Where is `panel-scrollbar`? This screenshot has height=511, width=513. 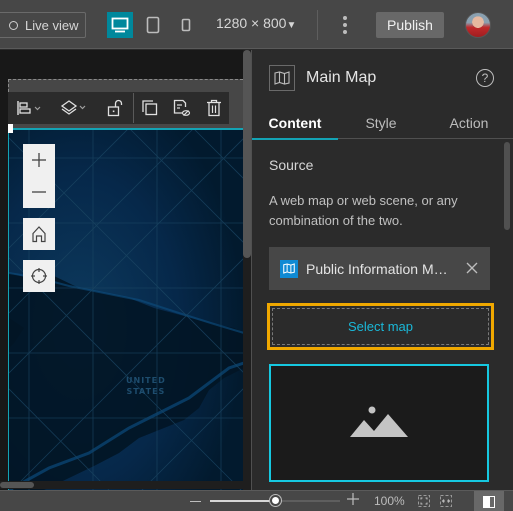
panel-scrollbar is located at coordinates (507, 186).